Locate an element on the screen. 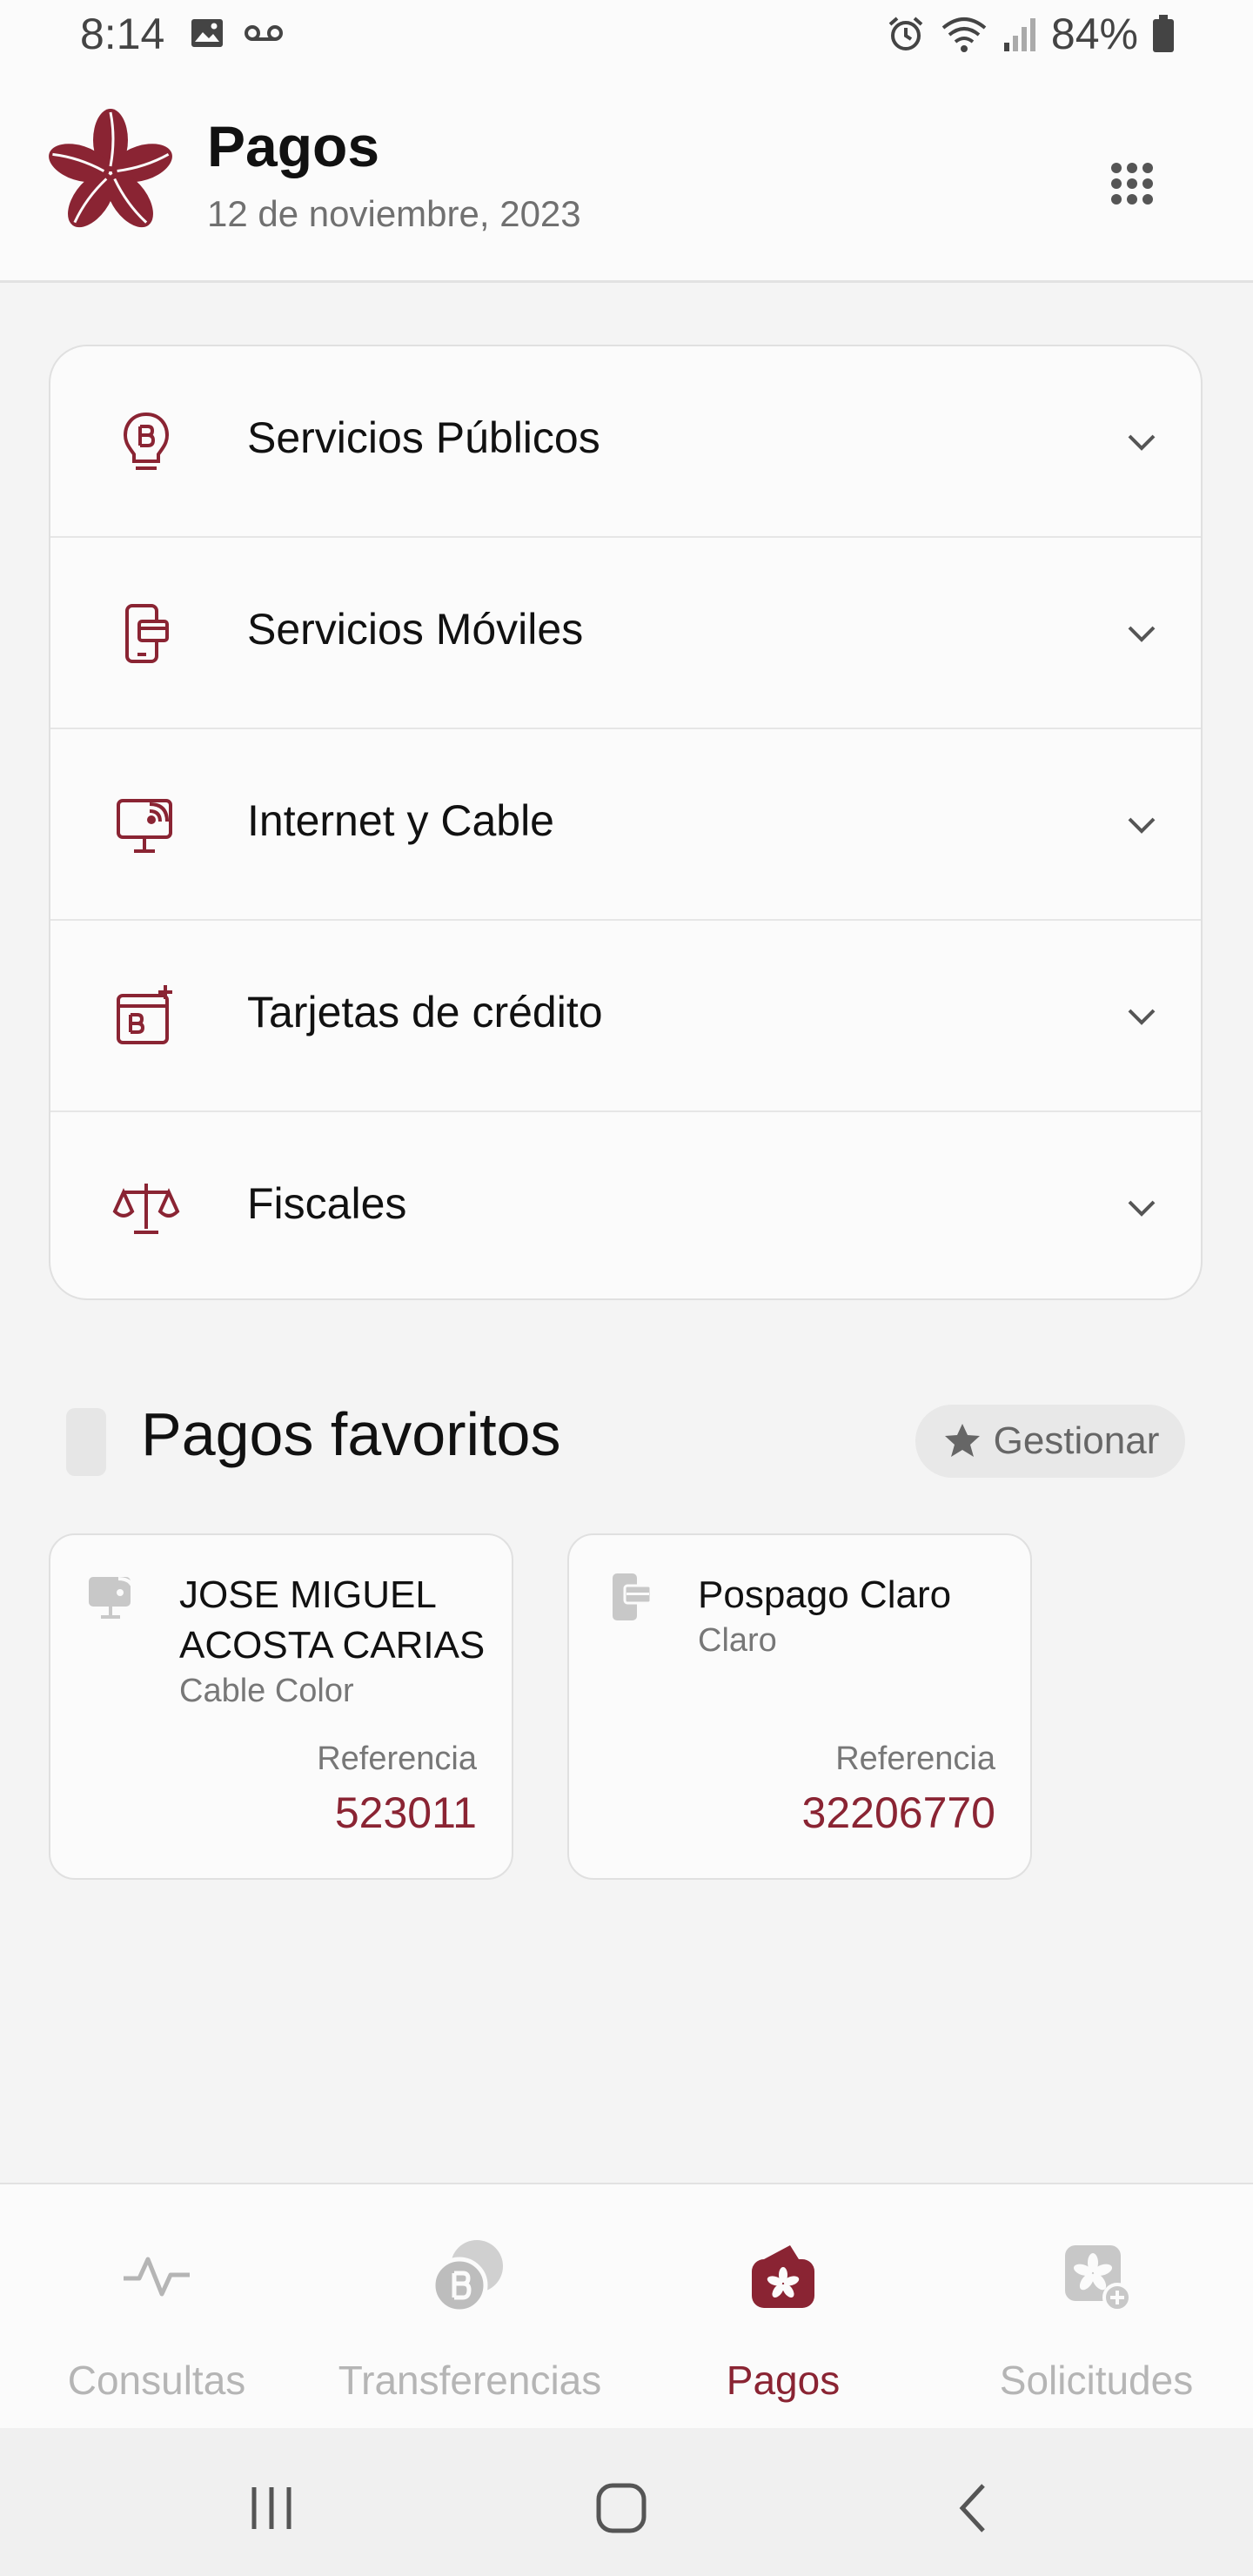 Image resolution: width=1253 pixels, height=2576 pixels. recent-apps-button is located at coordinates (271, 2508).